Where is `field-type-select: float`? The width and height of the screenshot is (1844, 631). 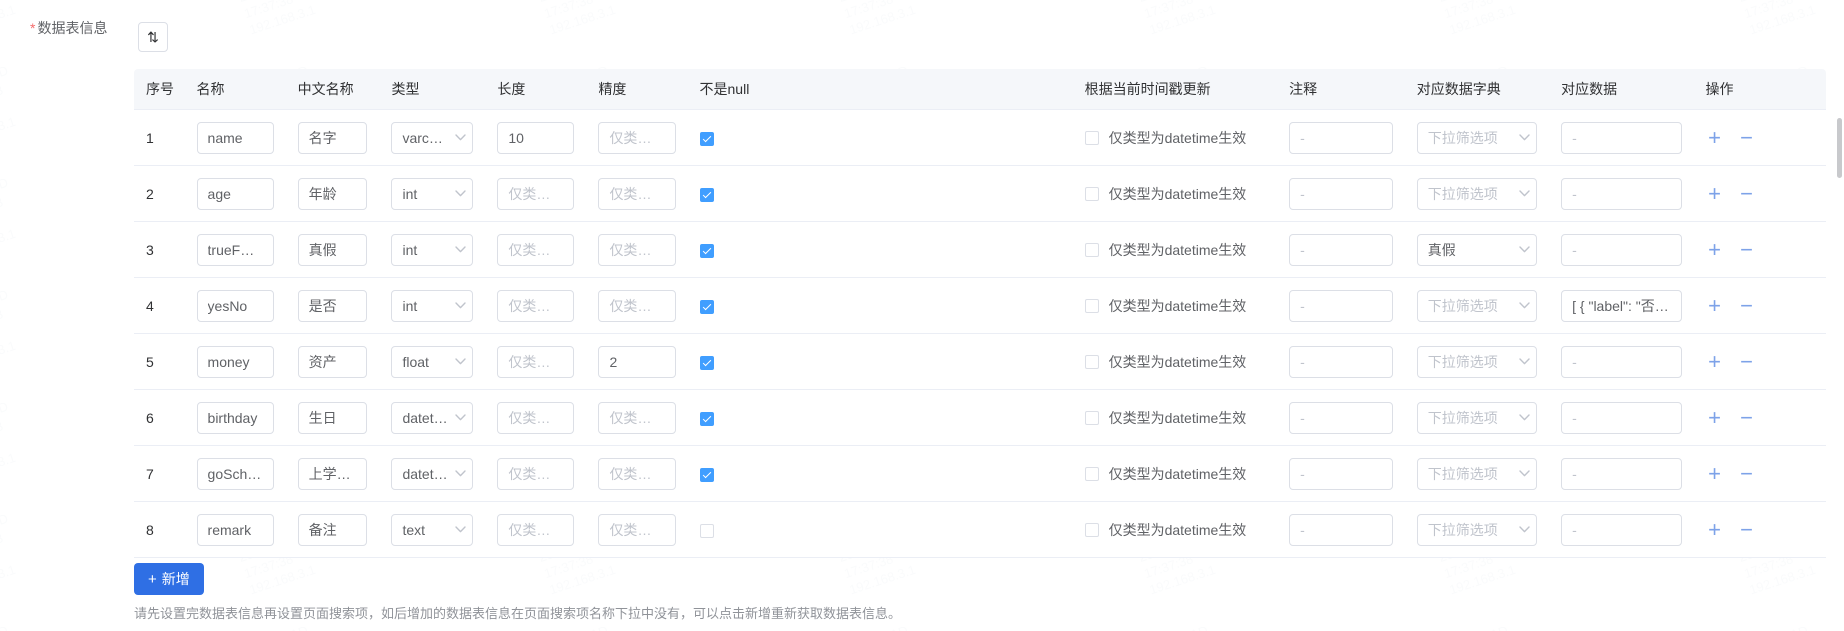
field-type-select: float is located at coordinates (432, 361).